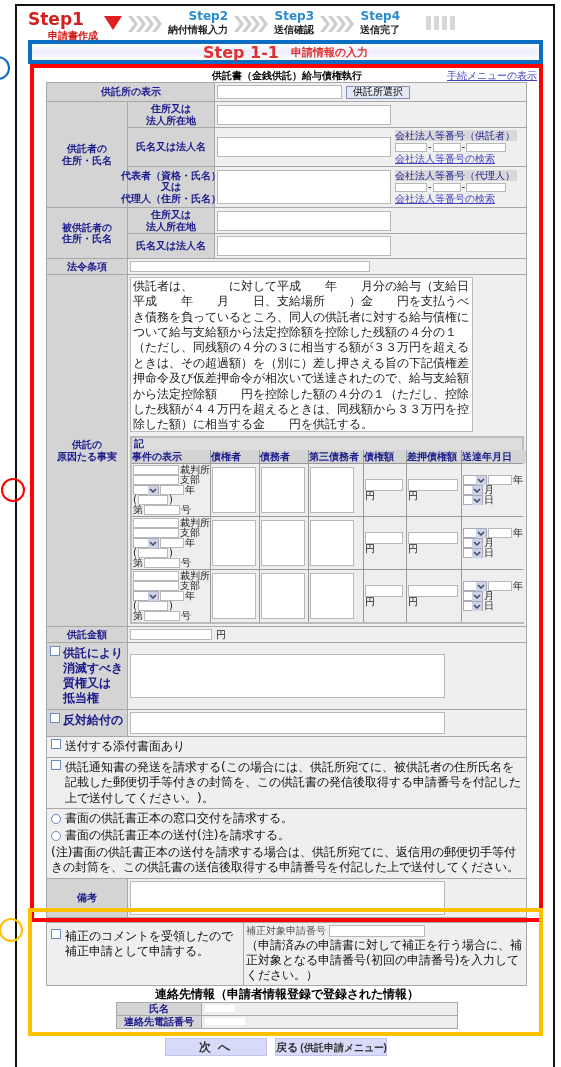  I want to click on option-text: 補正申請として申請する。, so click(137, 952).